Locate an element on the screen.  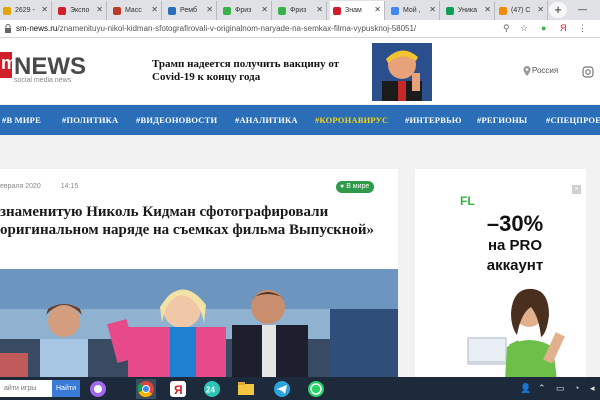
tray-battery-icon: ▭ is located at coordinates (560, 388).